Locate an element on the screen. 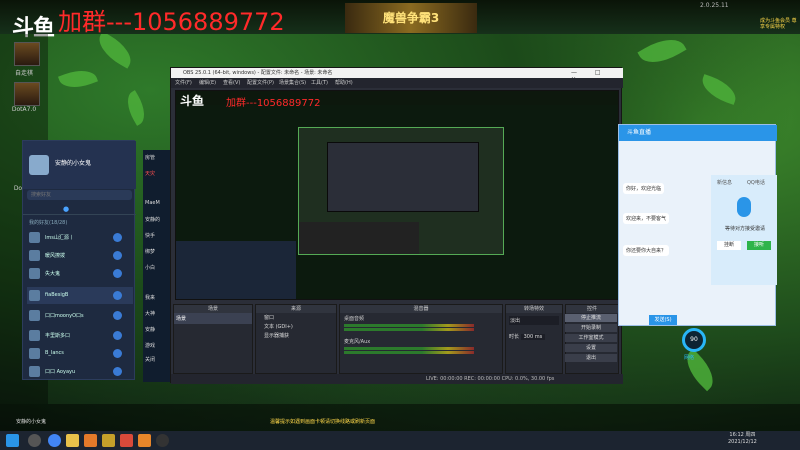  scene-item: 场景 is located at coordinates (213, 318).